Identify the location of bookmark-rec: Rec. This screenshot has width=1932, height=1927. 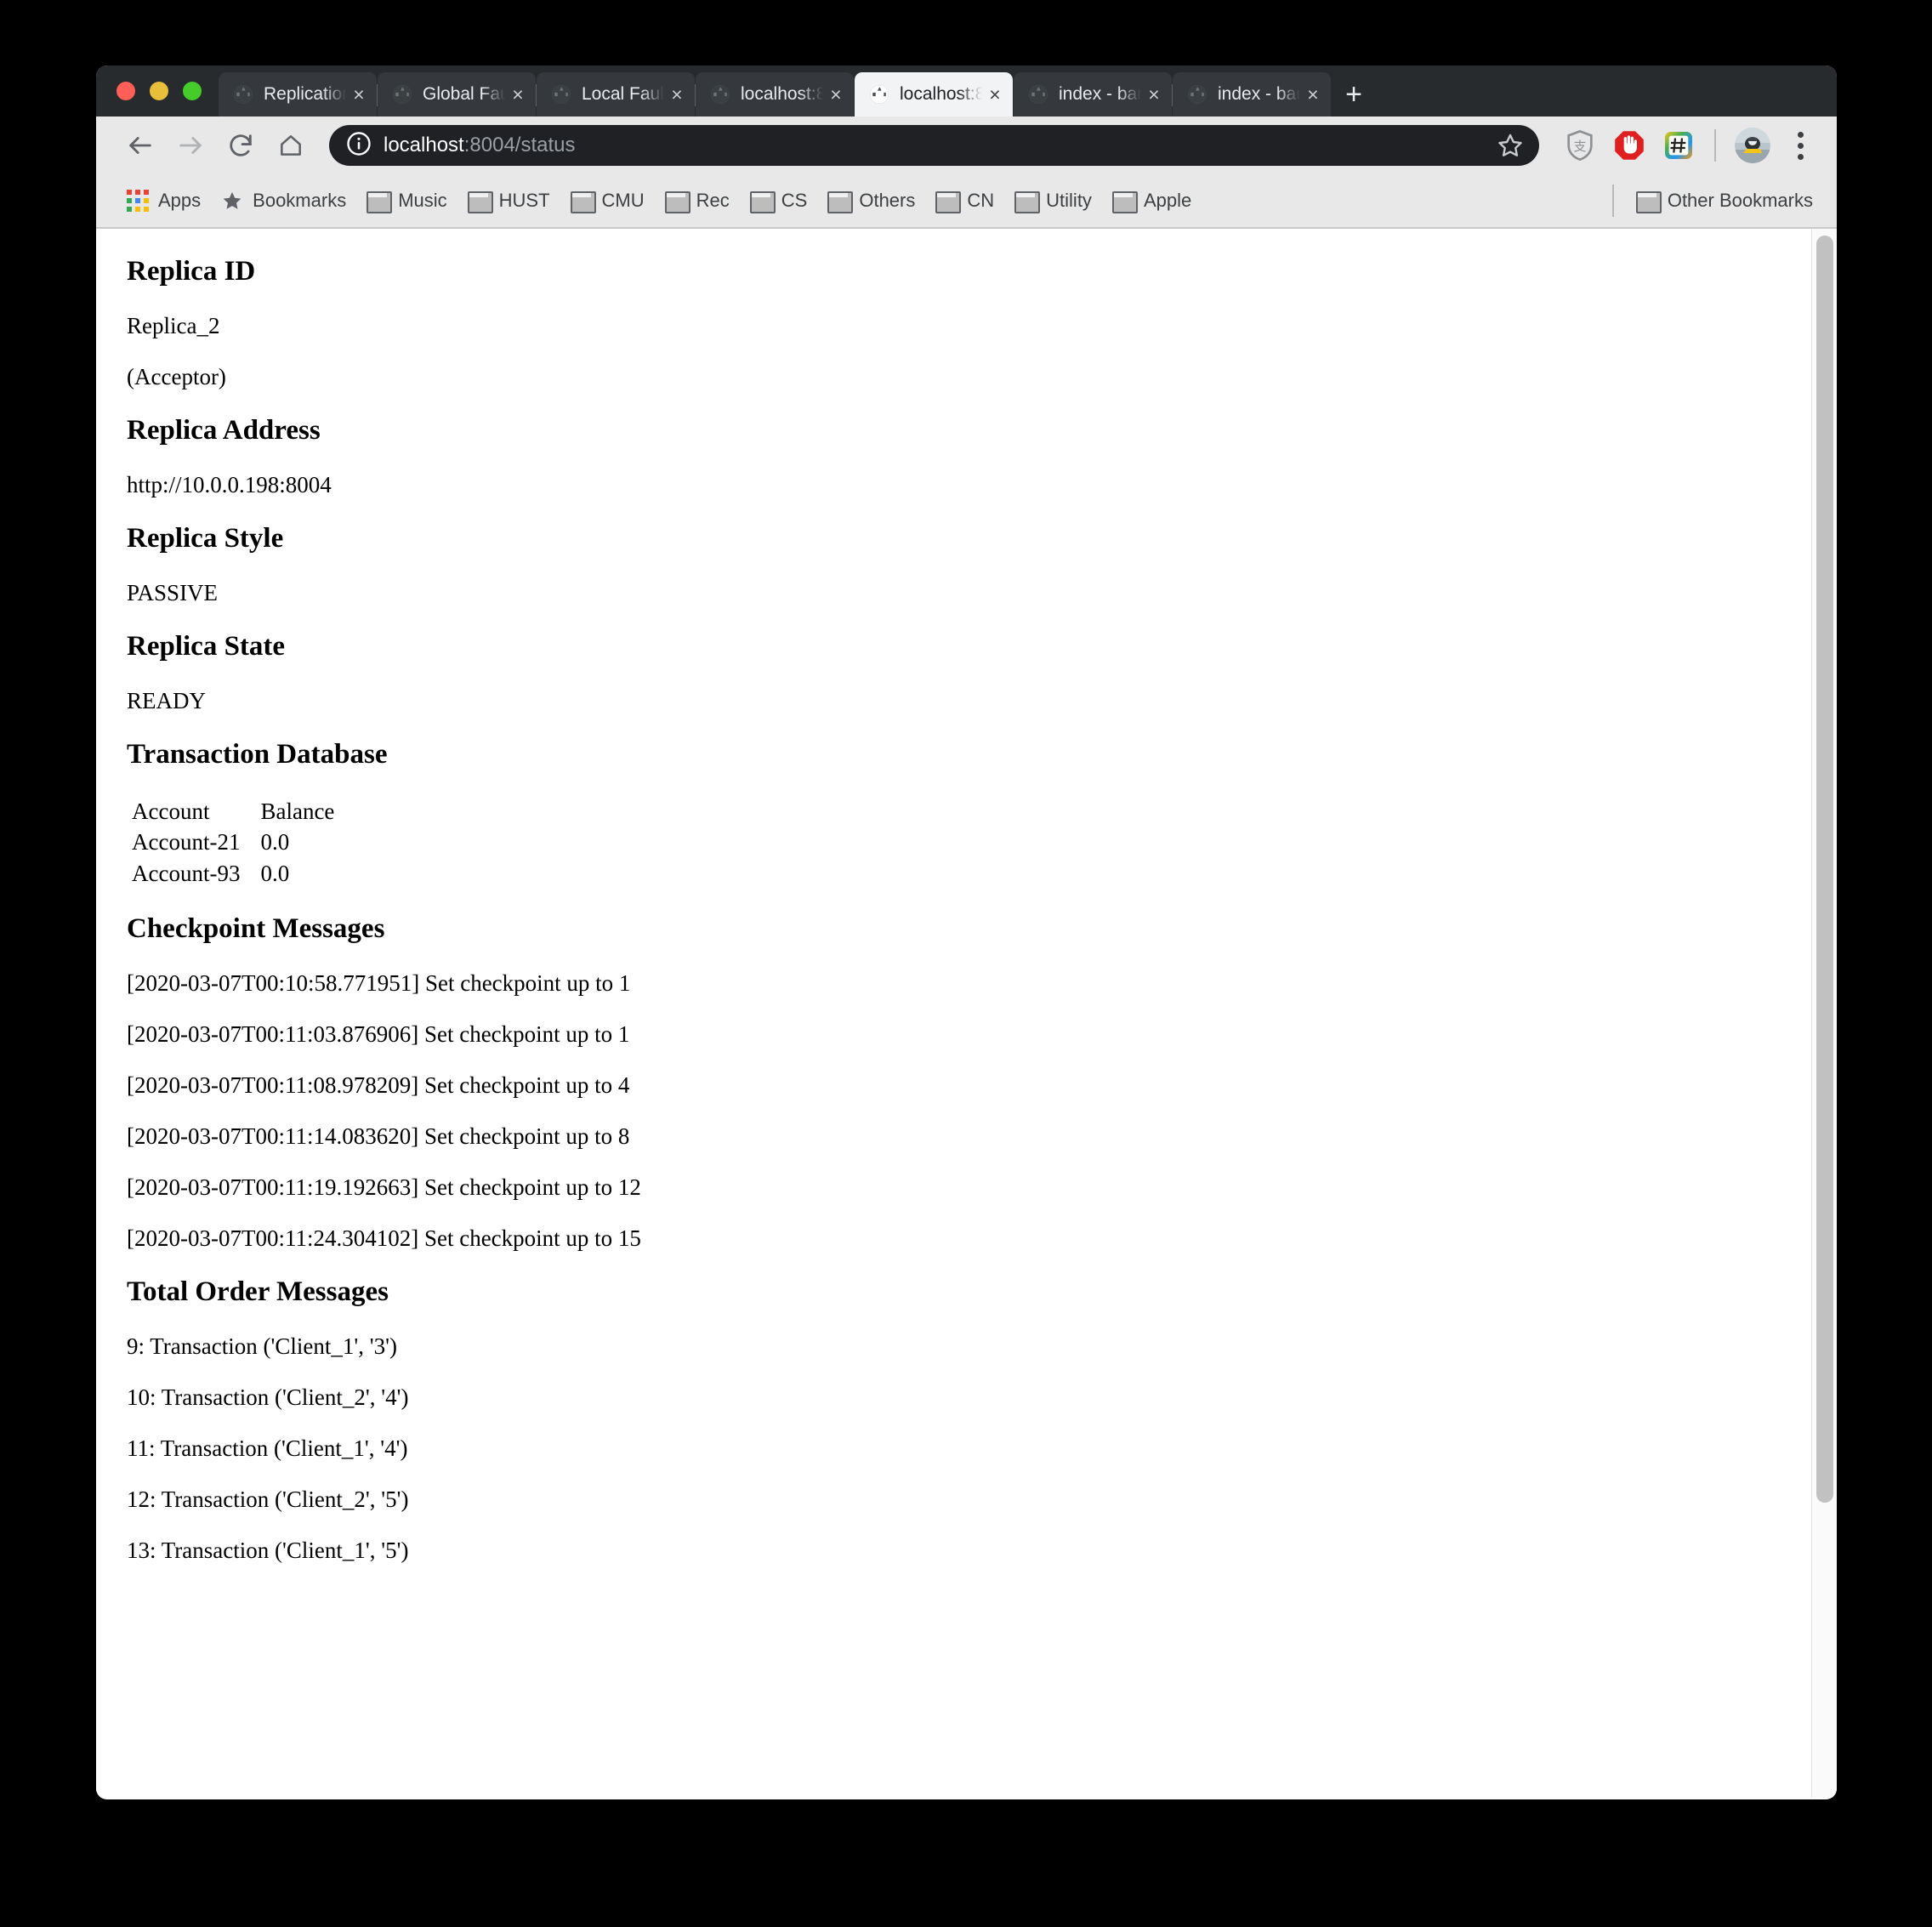
(697, 200).